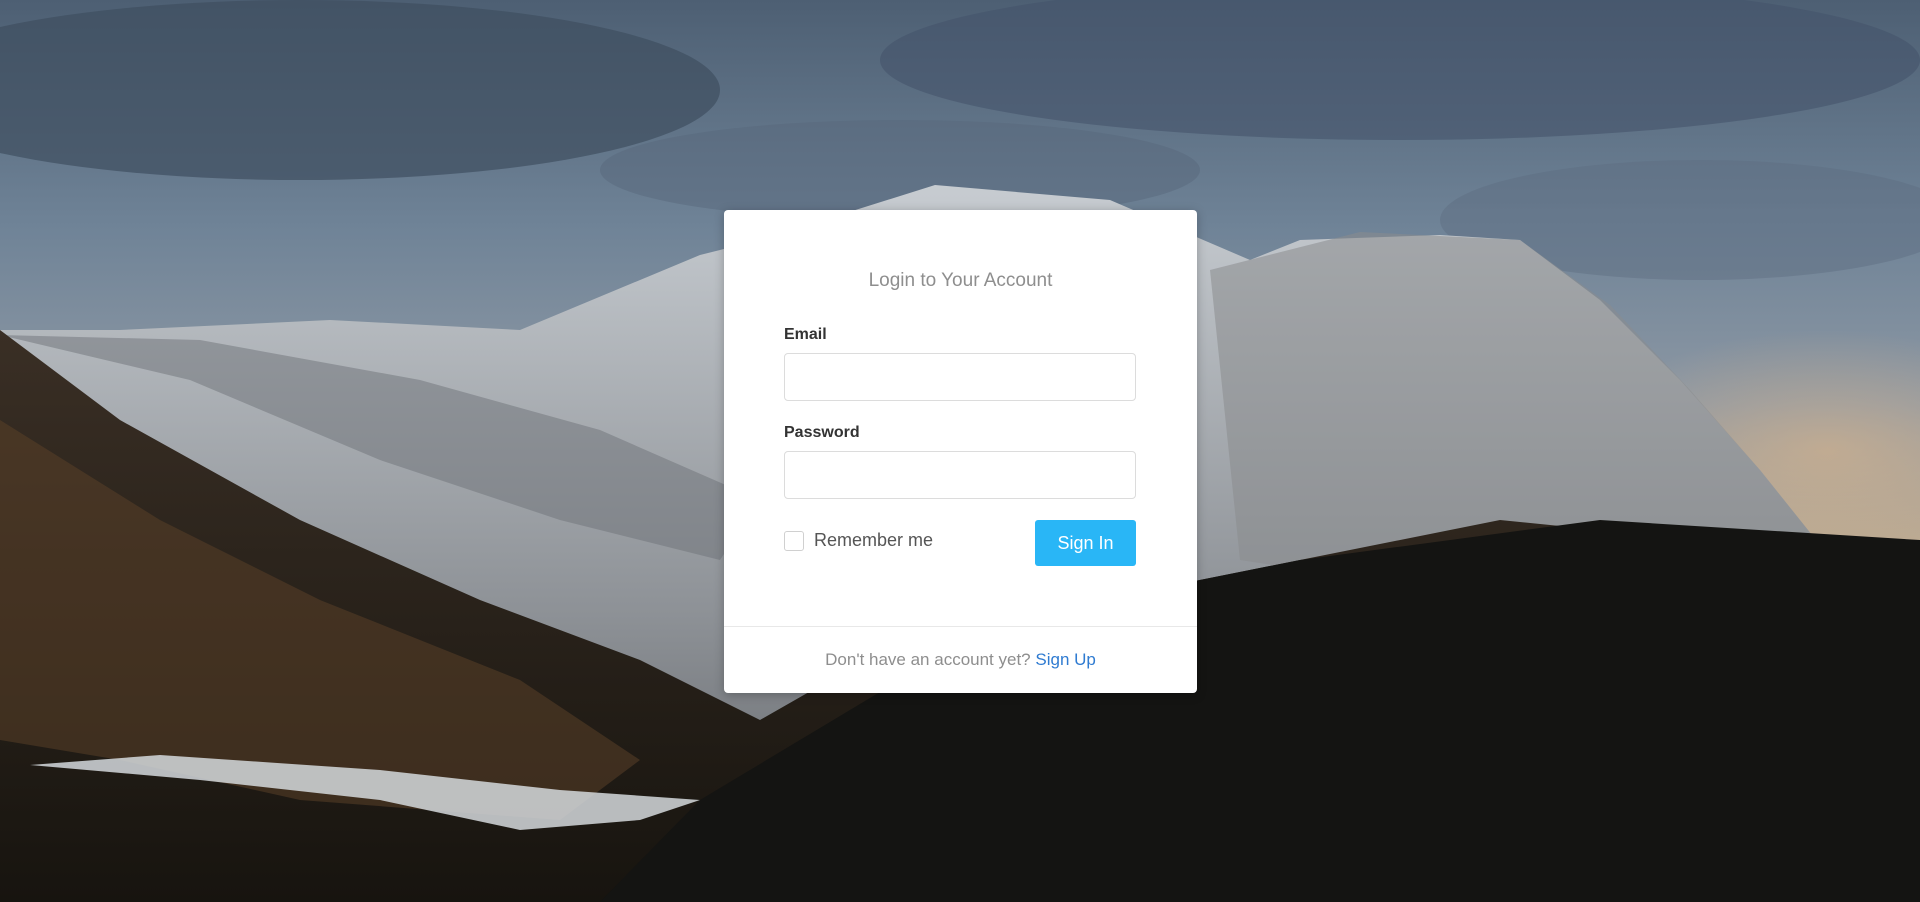  What do you see at coordinates (928, 659) in the screenshot?
I see `signup-prompt-text: Don't have an account yet?` at bounding box center [928, 659].